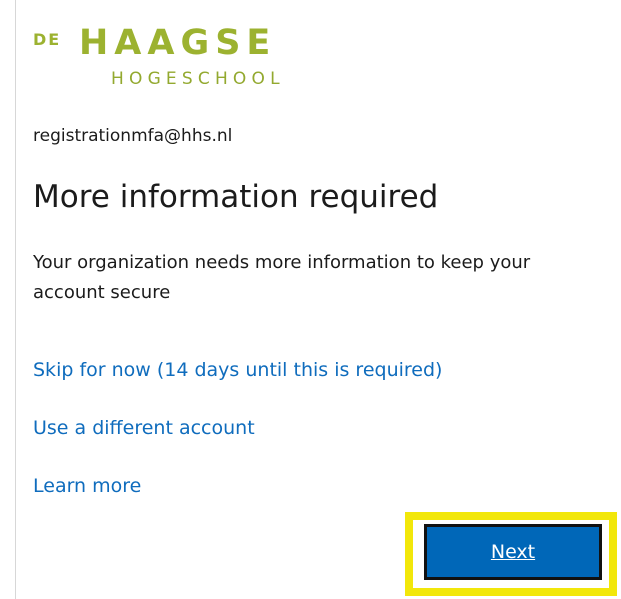 The height and width of the screenshot is (599, 621). What do you see at coordinates (178, 43) in the screenshot?
I see `logo-haagse-text: HAAGSE` at bounding box center [178, 43].